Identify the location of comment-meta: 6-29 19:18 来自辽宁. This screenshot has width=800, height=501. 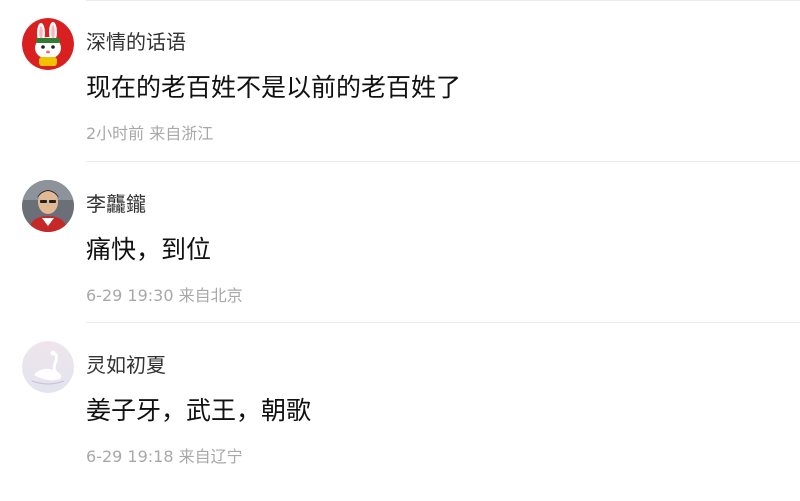
(164, 455).